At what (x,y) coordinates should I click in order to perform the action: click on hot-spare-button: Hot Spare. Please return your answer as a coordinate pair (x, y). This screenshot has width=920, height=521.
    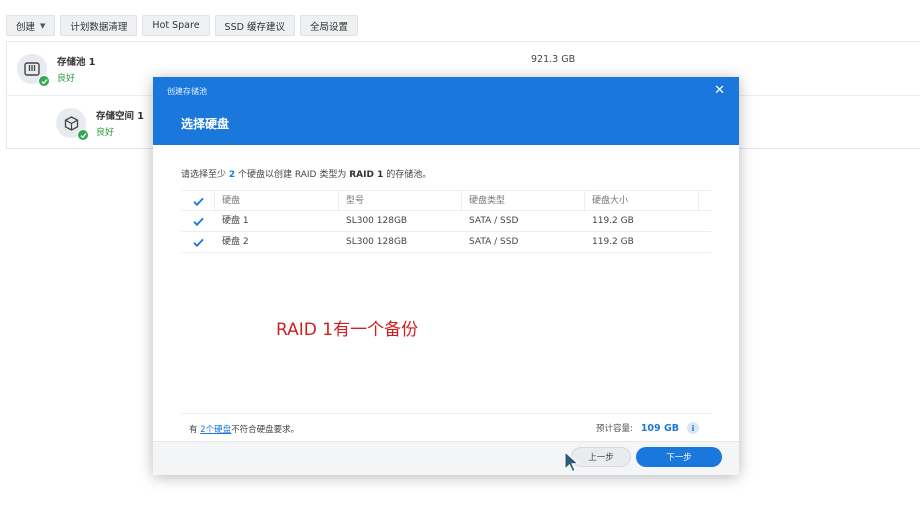
    Looking at the image, I should click on (176, 25).